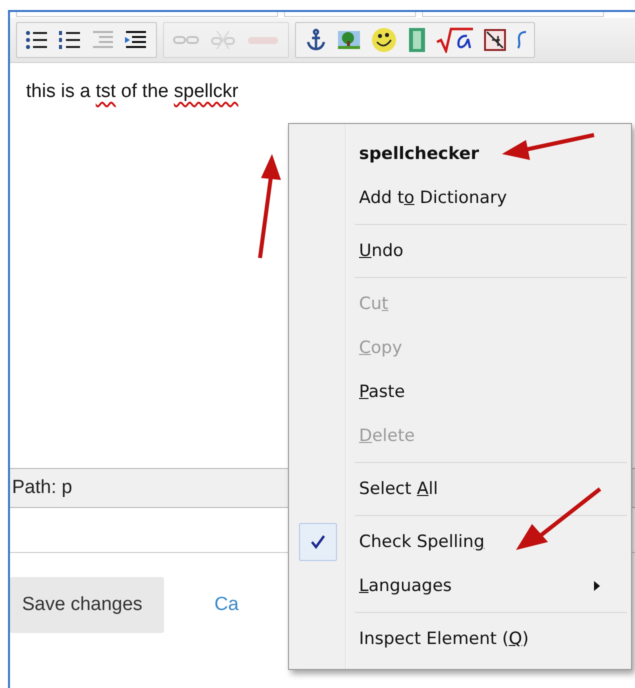 The height and width of the screenshot is (688, 635). What do you see at coordinates (495, 40) in the screenshot?
I see `special-character-icon` at bounding box center [495, 40].